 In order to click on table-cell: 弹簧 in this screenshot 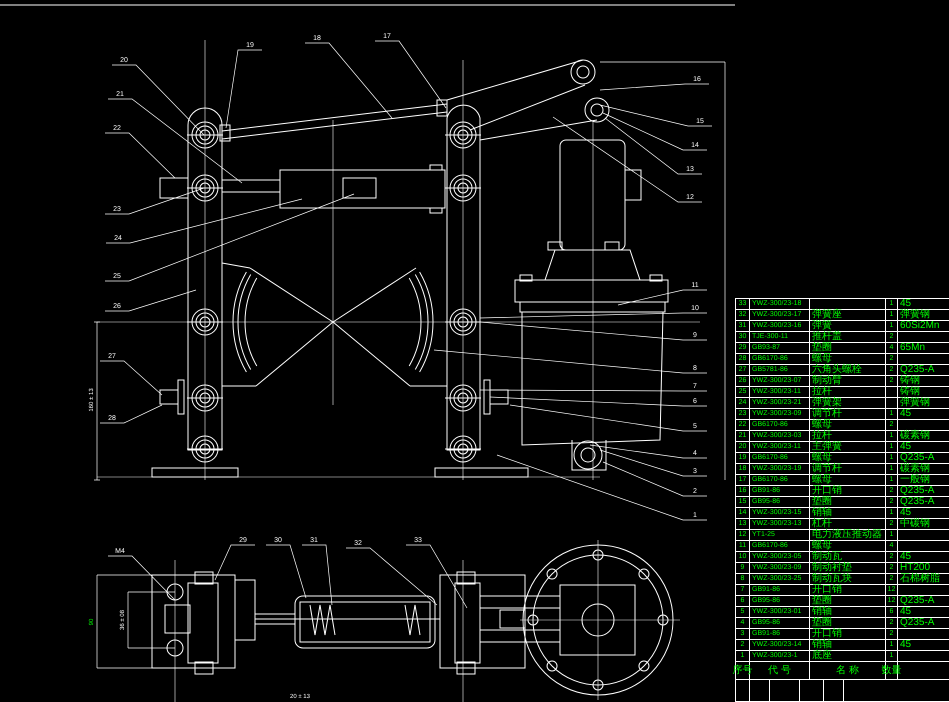, I will do `click(848, 326)`.